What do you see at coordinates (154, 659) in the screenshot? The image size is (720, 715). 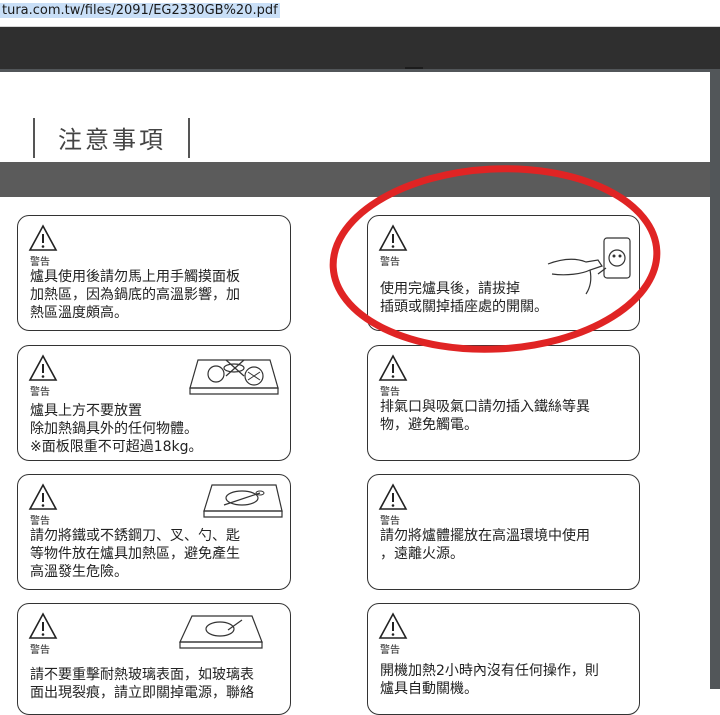 I see `warning-box-7: 警告 請不要重擊耐熱玻璃表面，如玻璃表 面出現裂痕，請立即關掉電源，聯絡` at bounding box center [154, 659].